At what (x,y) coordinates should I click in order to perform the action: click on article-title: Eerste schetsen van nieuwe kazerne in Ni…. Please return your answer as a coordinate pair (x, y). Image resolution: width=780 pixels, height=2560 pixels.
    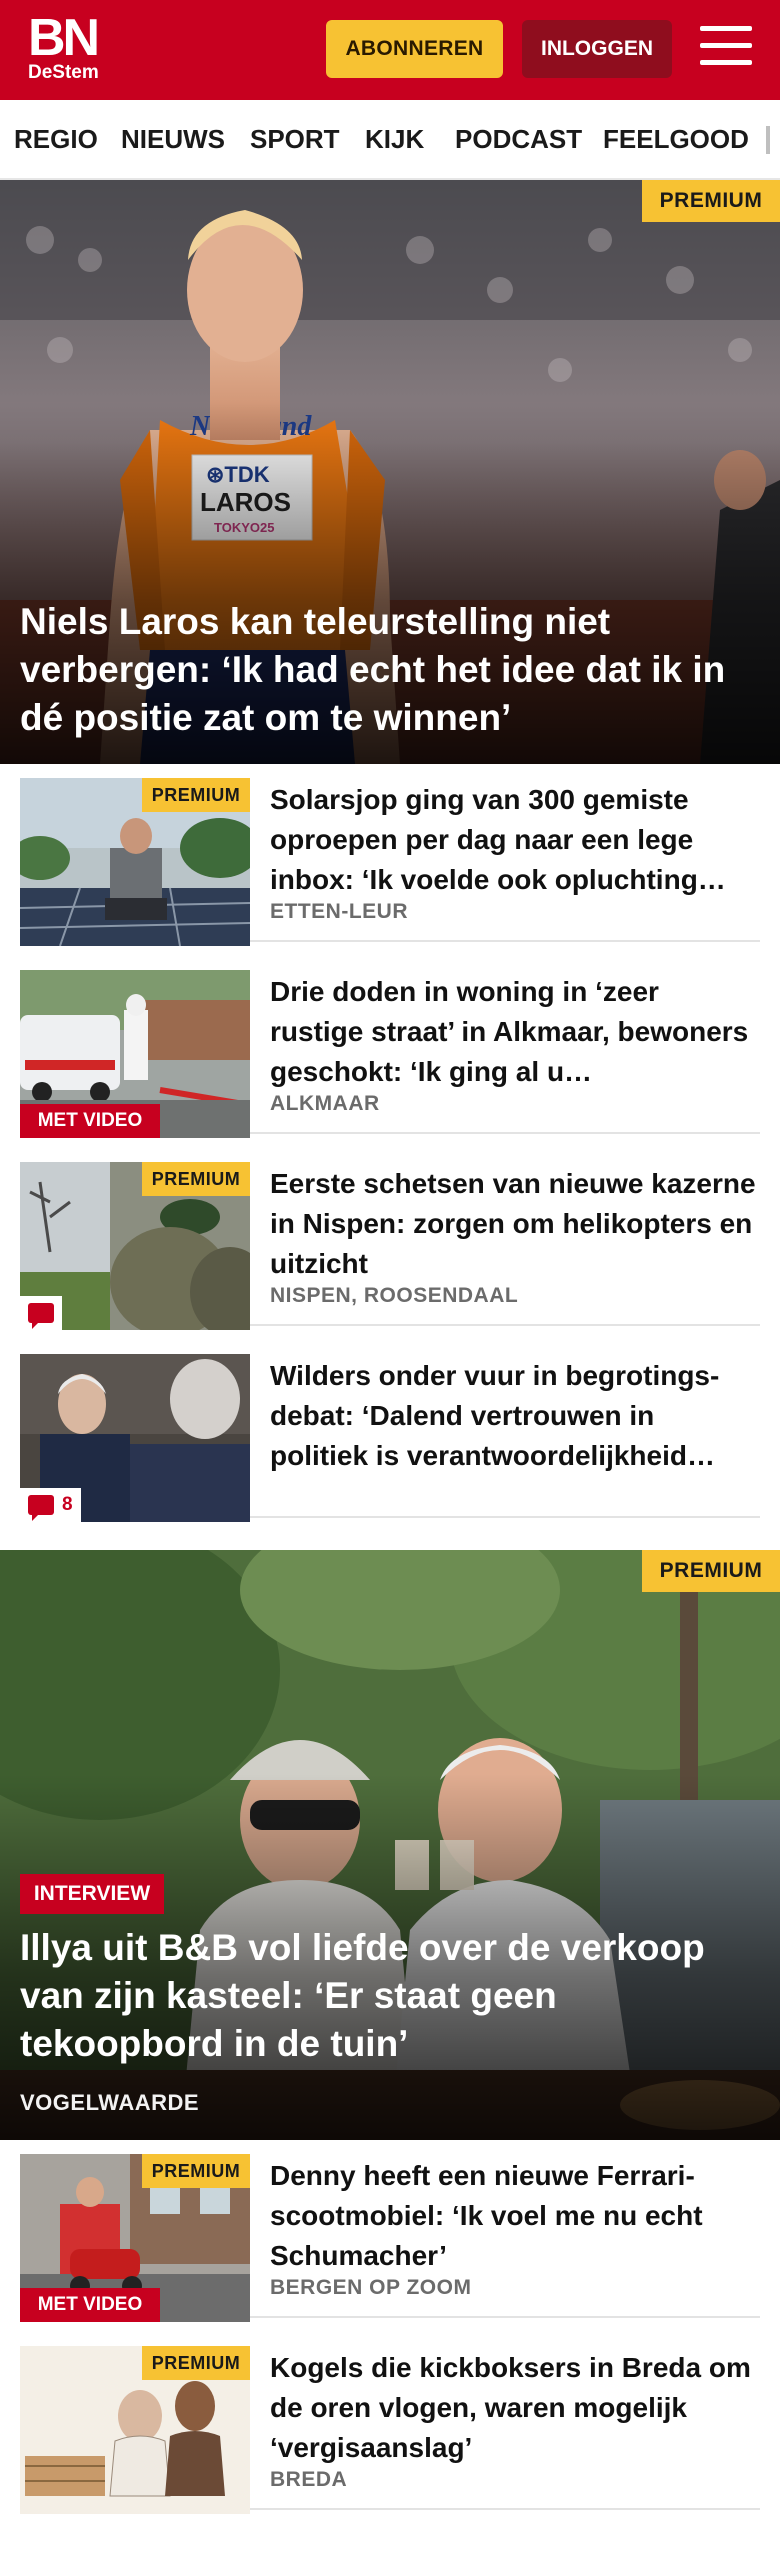
    Looking at the image, I should click on (513, 1224).